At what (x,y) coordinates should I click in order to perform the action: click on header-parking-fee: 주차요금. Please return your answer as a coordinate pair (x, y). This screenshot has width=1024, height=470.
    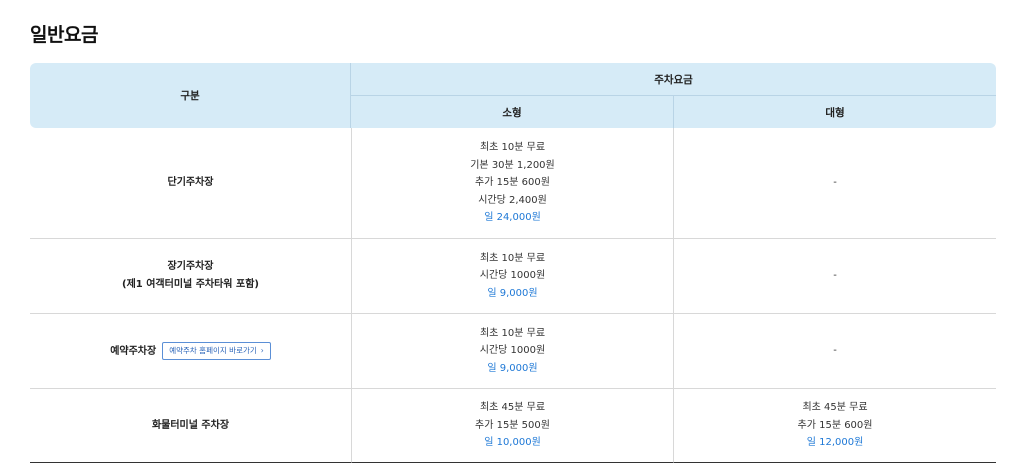
    Looking at the image, I should click on (674, 79).